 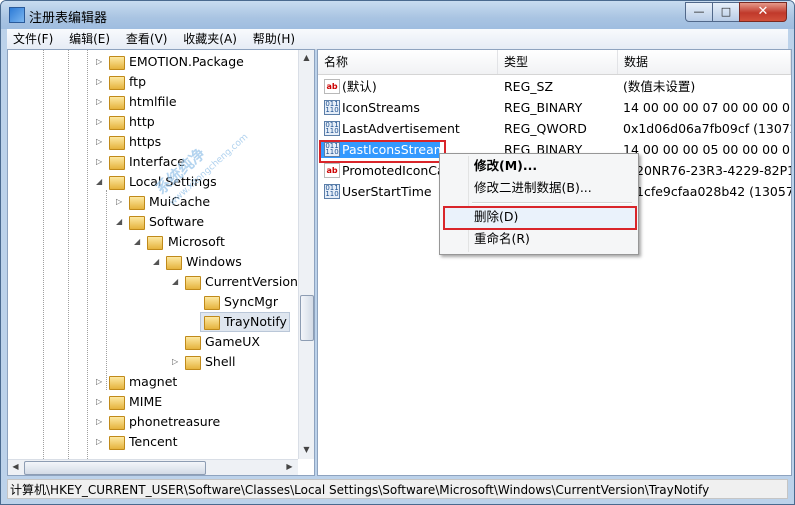 I want to click on scroll-down-arrow-icon: ▼, so click(x=306, y=450).